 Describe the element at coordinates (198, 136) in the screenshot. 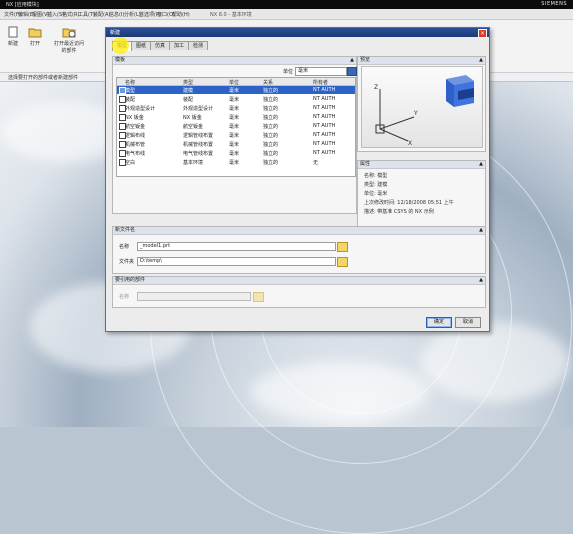

I see `cell-type: 逻辑管线布置` at that location.